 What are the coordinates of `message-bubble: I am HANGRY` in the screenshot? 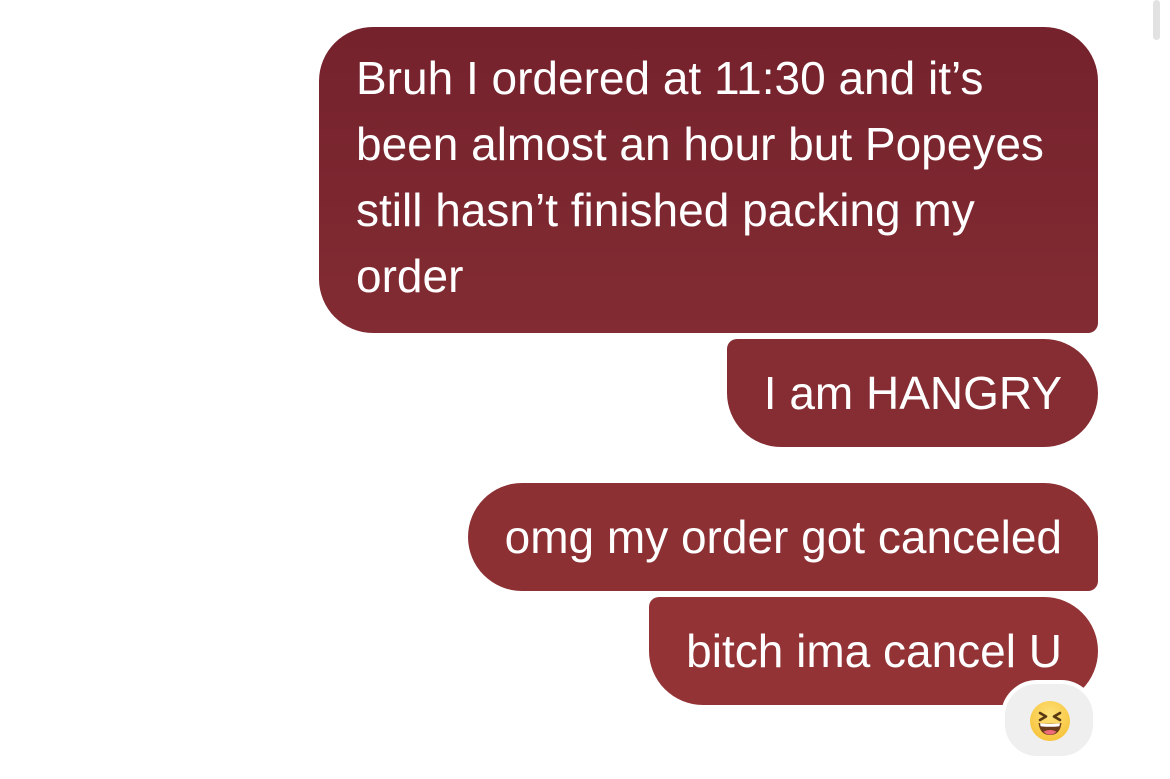 It's located at (912, 393).